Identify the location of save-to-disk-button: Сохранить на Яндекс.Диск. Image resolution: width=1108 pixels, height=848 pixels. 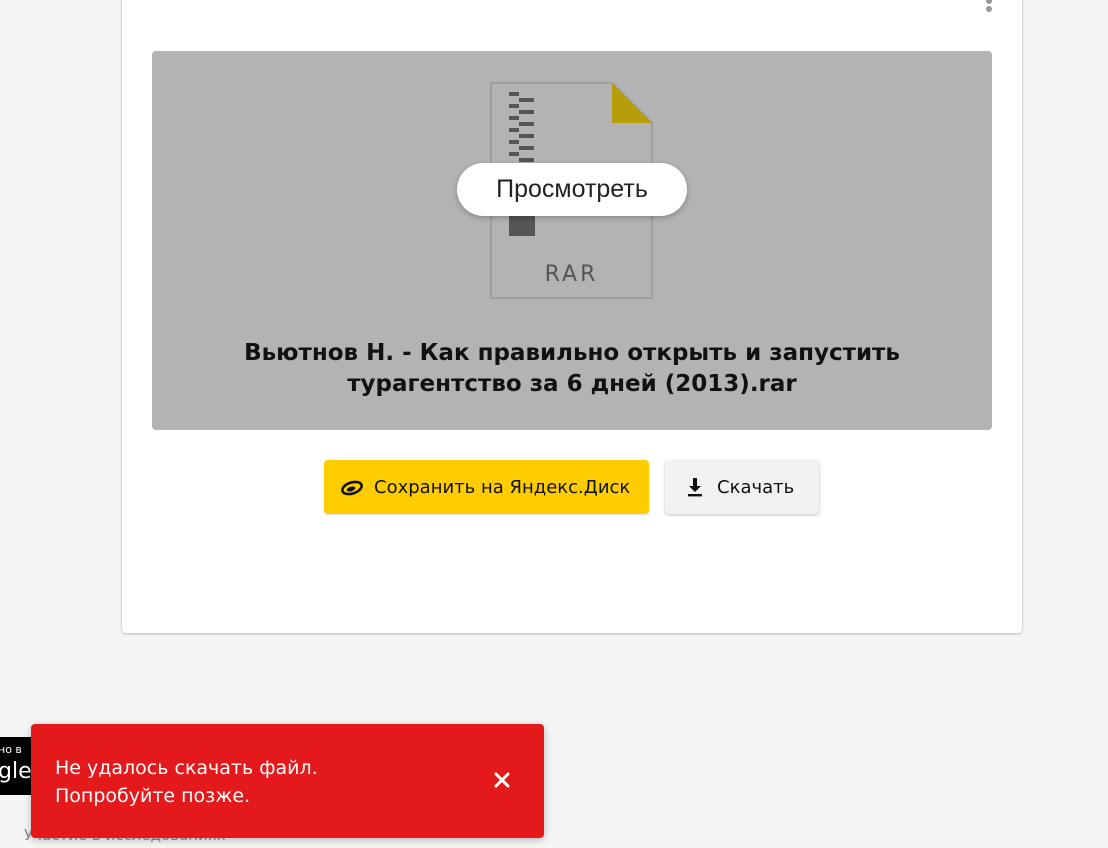
(486, 487).